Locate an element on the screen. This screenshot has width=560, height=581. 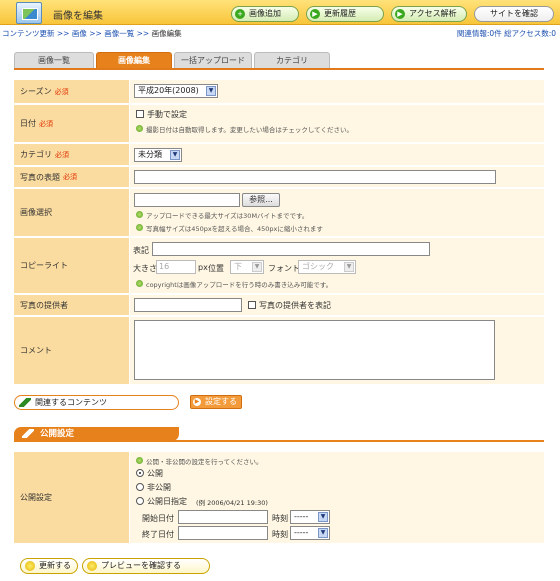
date-hint: 撮影日付は自動取得します。変更したい場合はチェックしてください。 is located at coordinates (244, 129).